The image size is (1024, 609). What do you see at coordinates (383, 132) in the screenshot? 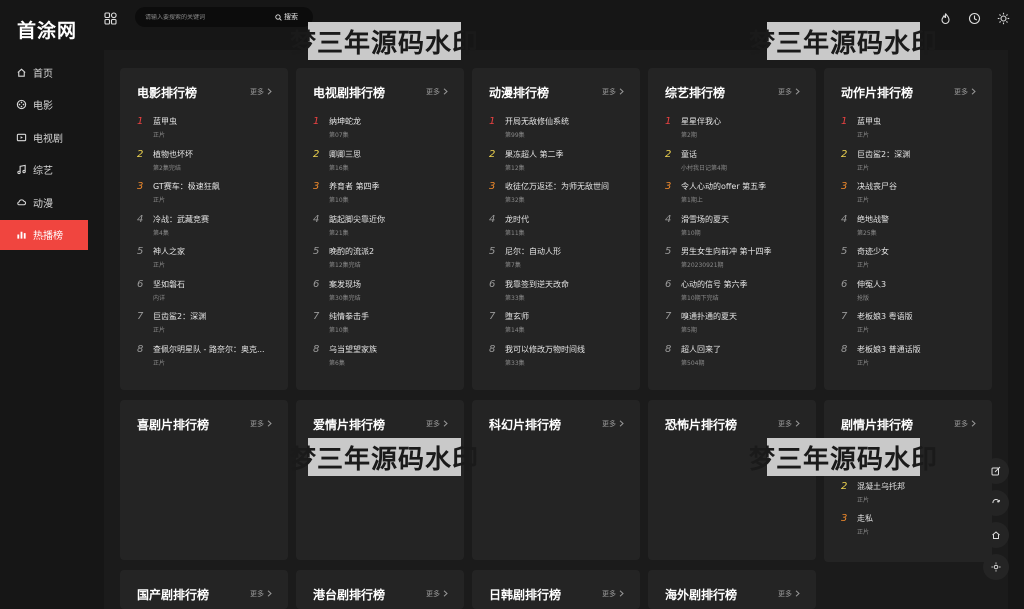
I see `rank-item: 1 纳坤蛇龙 第07集` at bounding box center [383, 132].